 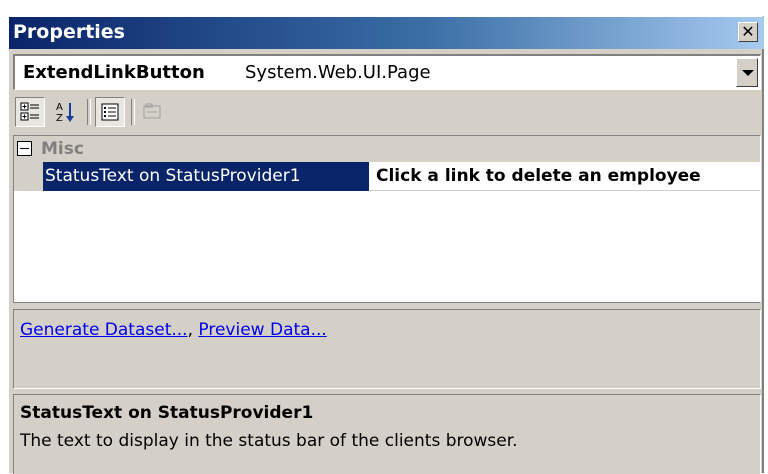 I want to click on categorized-button, so click(x=30, y=112).